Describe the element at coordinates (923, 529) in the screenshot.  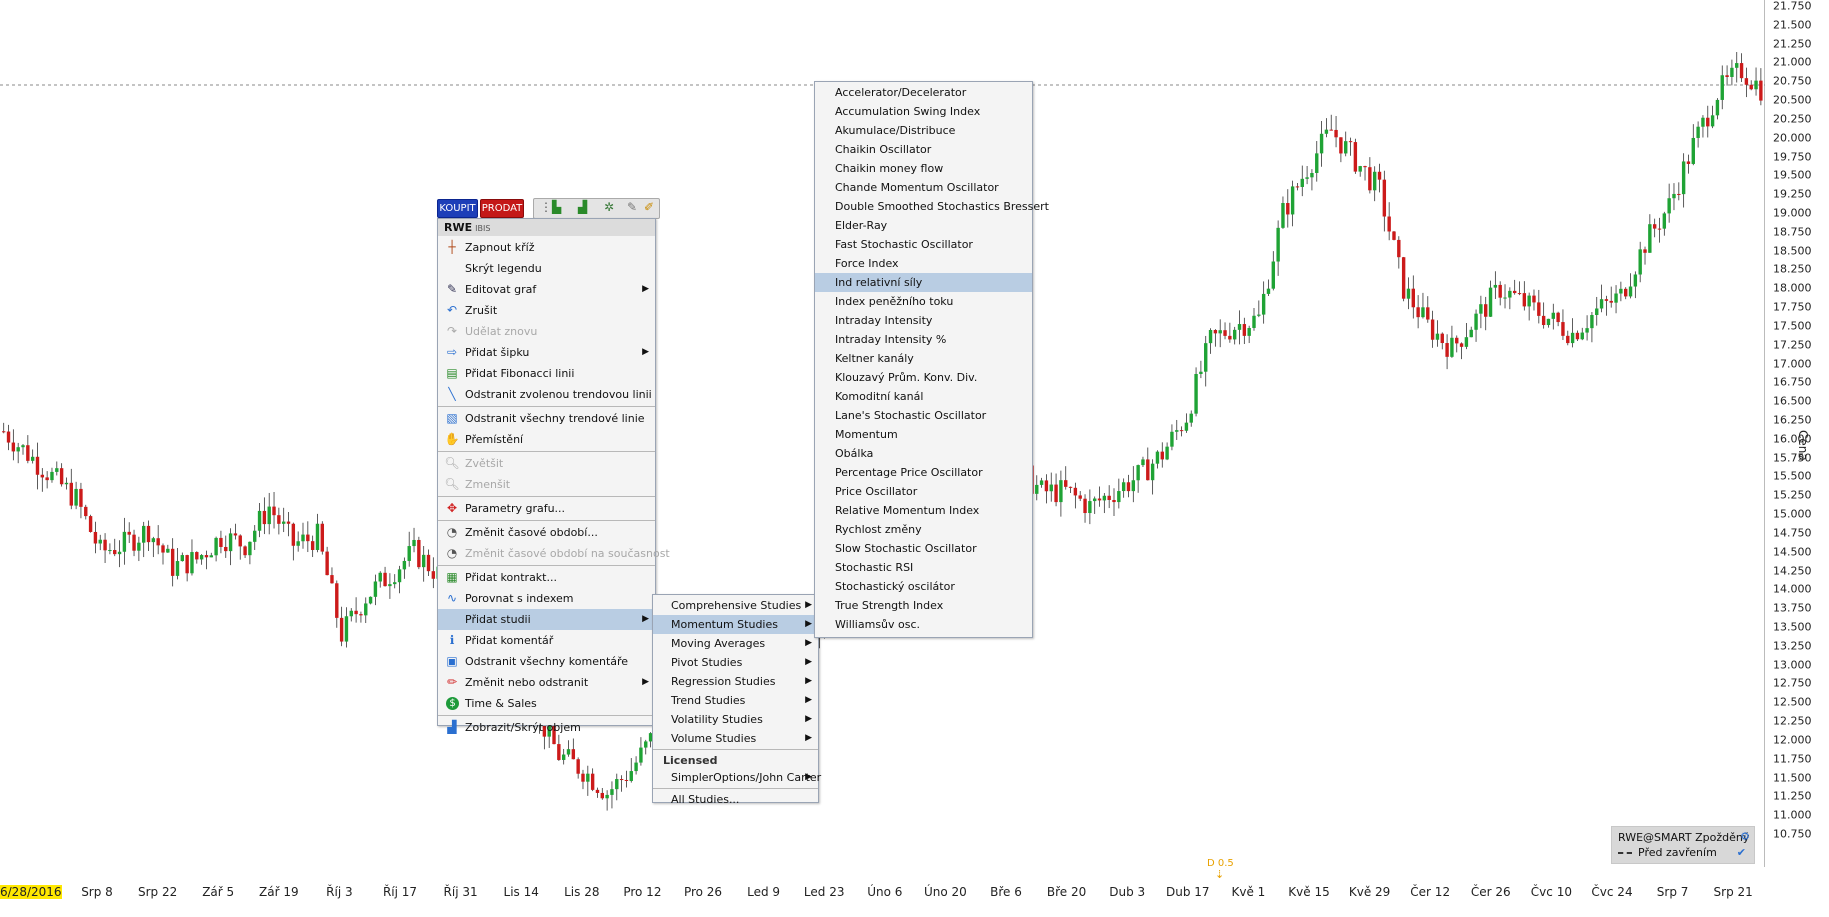
I see `momentum-study-item: Rychlost změny` at that location.